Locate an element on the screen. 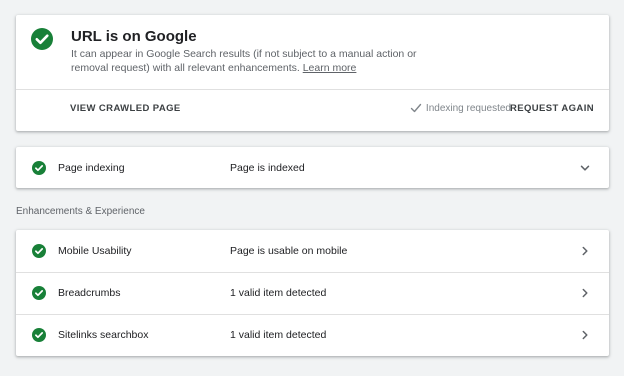 The height and width of the screenshot is (376, 624). enhancement-row-breadcrumbs: Breadcrumbs 1 valid item detected is located at coordinates (312, 293).